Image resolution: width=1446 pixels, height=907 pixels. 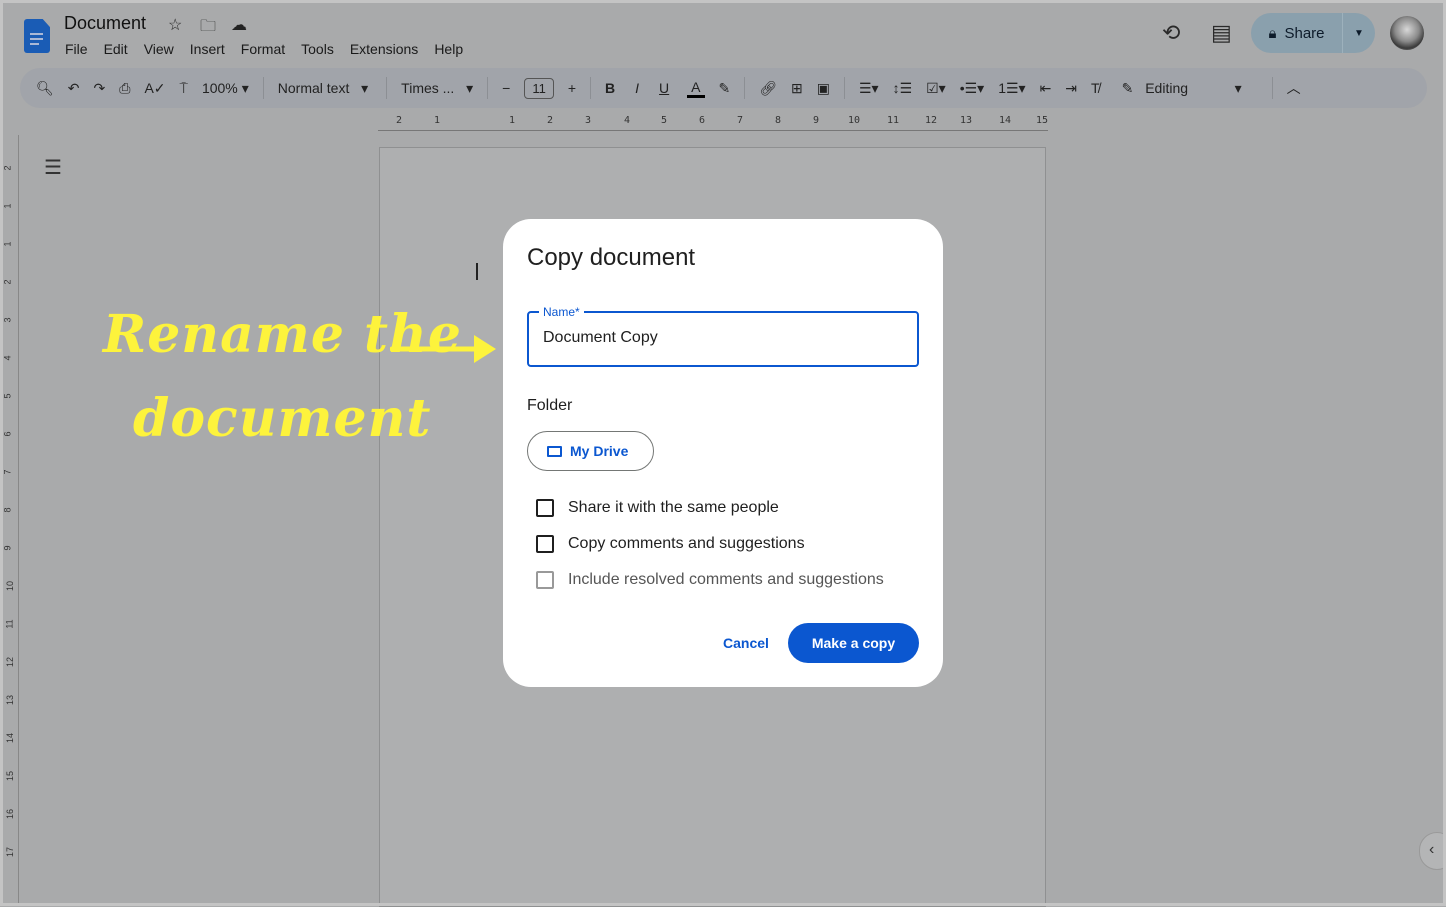 What do you see at coordinates (263, 49) in the screenshot?
I see `menu-format: Format` at bounding box center [263, 49].